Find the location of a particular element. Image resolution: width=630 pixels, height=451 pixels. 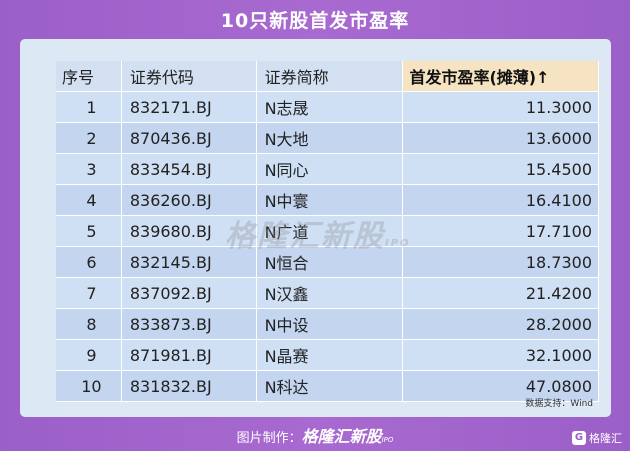

cell-pe: 16.4100 is located at coordinates (500, 200).